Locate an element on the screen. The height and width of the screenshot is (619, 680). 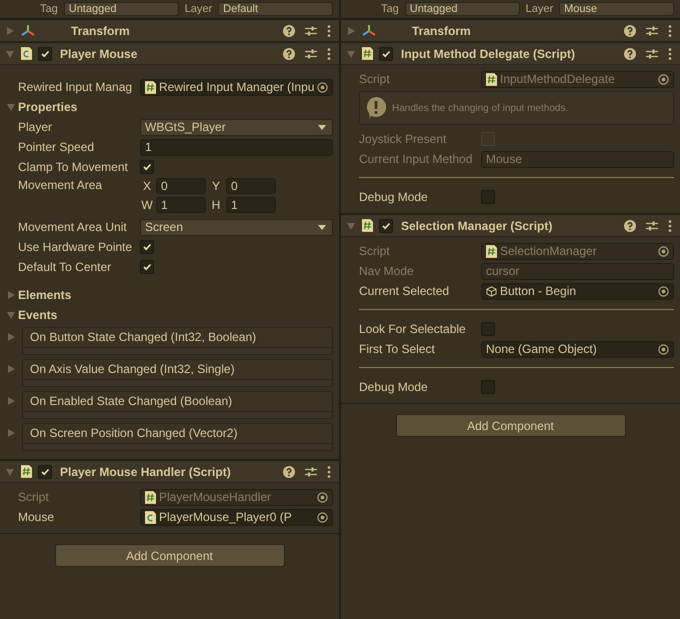
layer-dropdown: Default is located at coordinates (275, 9).